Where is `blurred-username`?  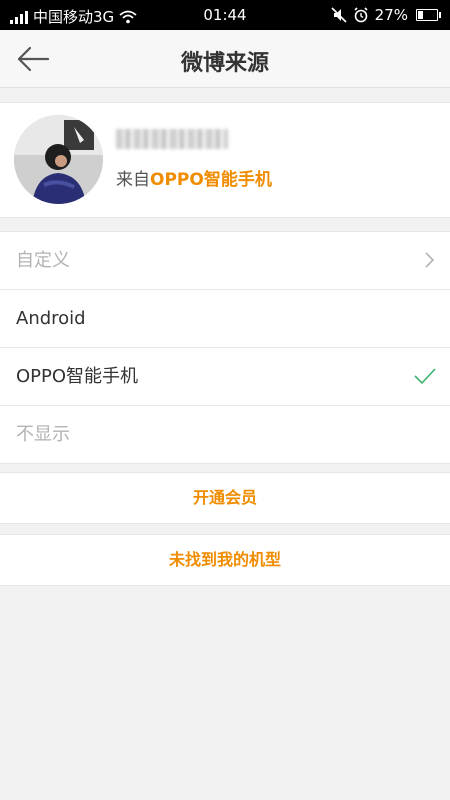 blurred-username is located at coordinates (172, 139).